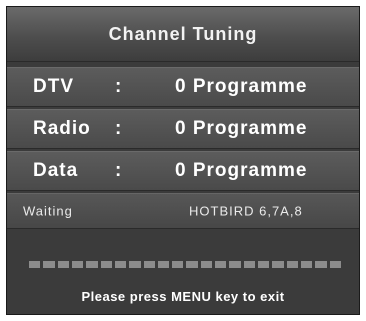 The image size is (366, 321). What do you see at coordinates (183, 296) in the screenshot?
I see `exit-hint: Please press MENU key to exit` at bounding box center [183, 296].